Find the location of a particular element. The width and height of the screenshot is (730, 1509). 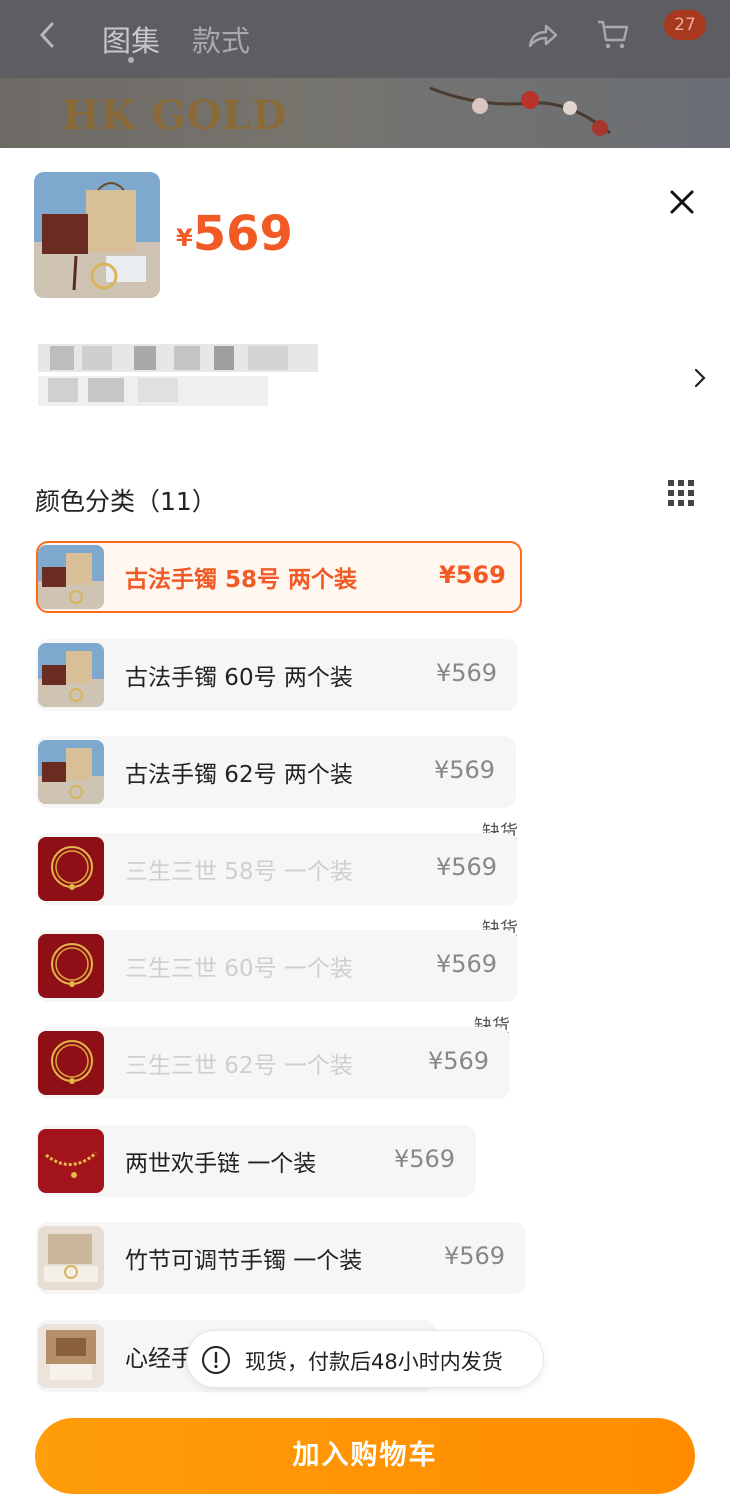

sku-wood-box-image is located at coordinates (71, 1356).